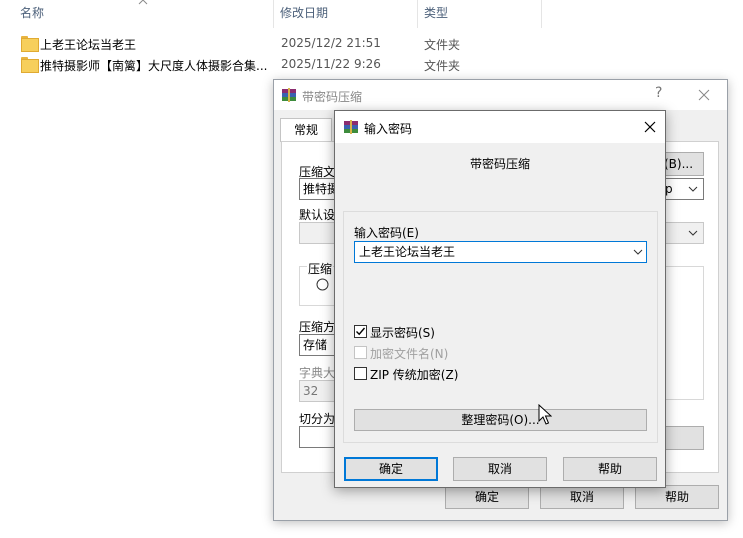  What do you see at coordinates (683, 333) in the screenshot?
I see `options-group-right` at bounding box center [683, 333].